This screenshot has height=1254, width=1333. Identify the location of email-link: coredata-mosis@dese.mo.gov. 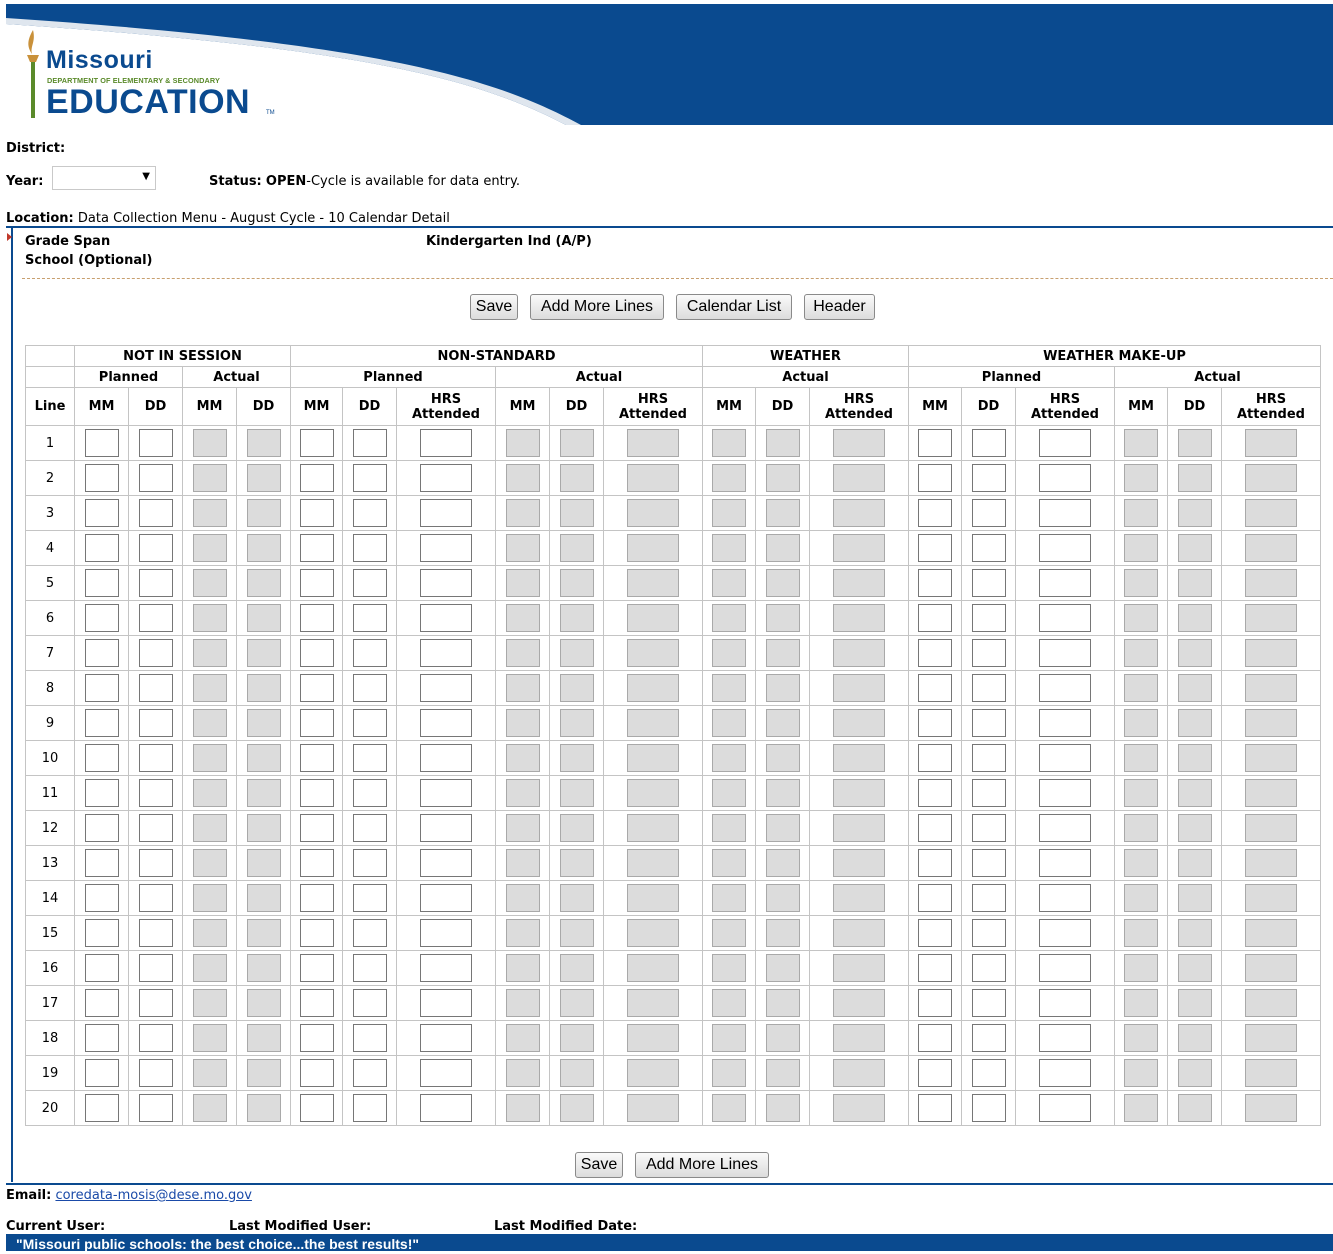
(153, 1195).